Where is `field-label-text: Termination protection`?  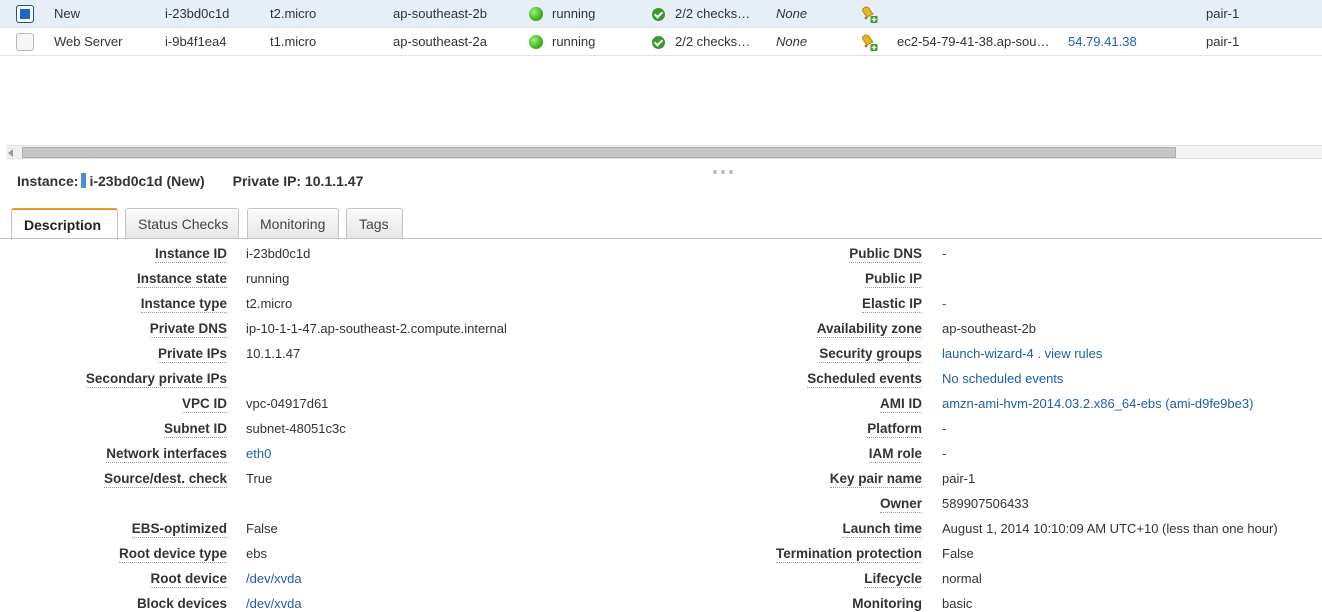
field-label-text: Termination protection is located at coordinates (848, 554).